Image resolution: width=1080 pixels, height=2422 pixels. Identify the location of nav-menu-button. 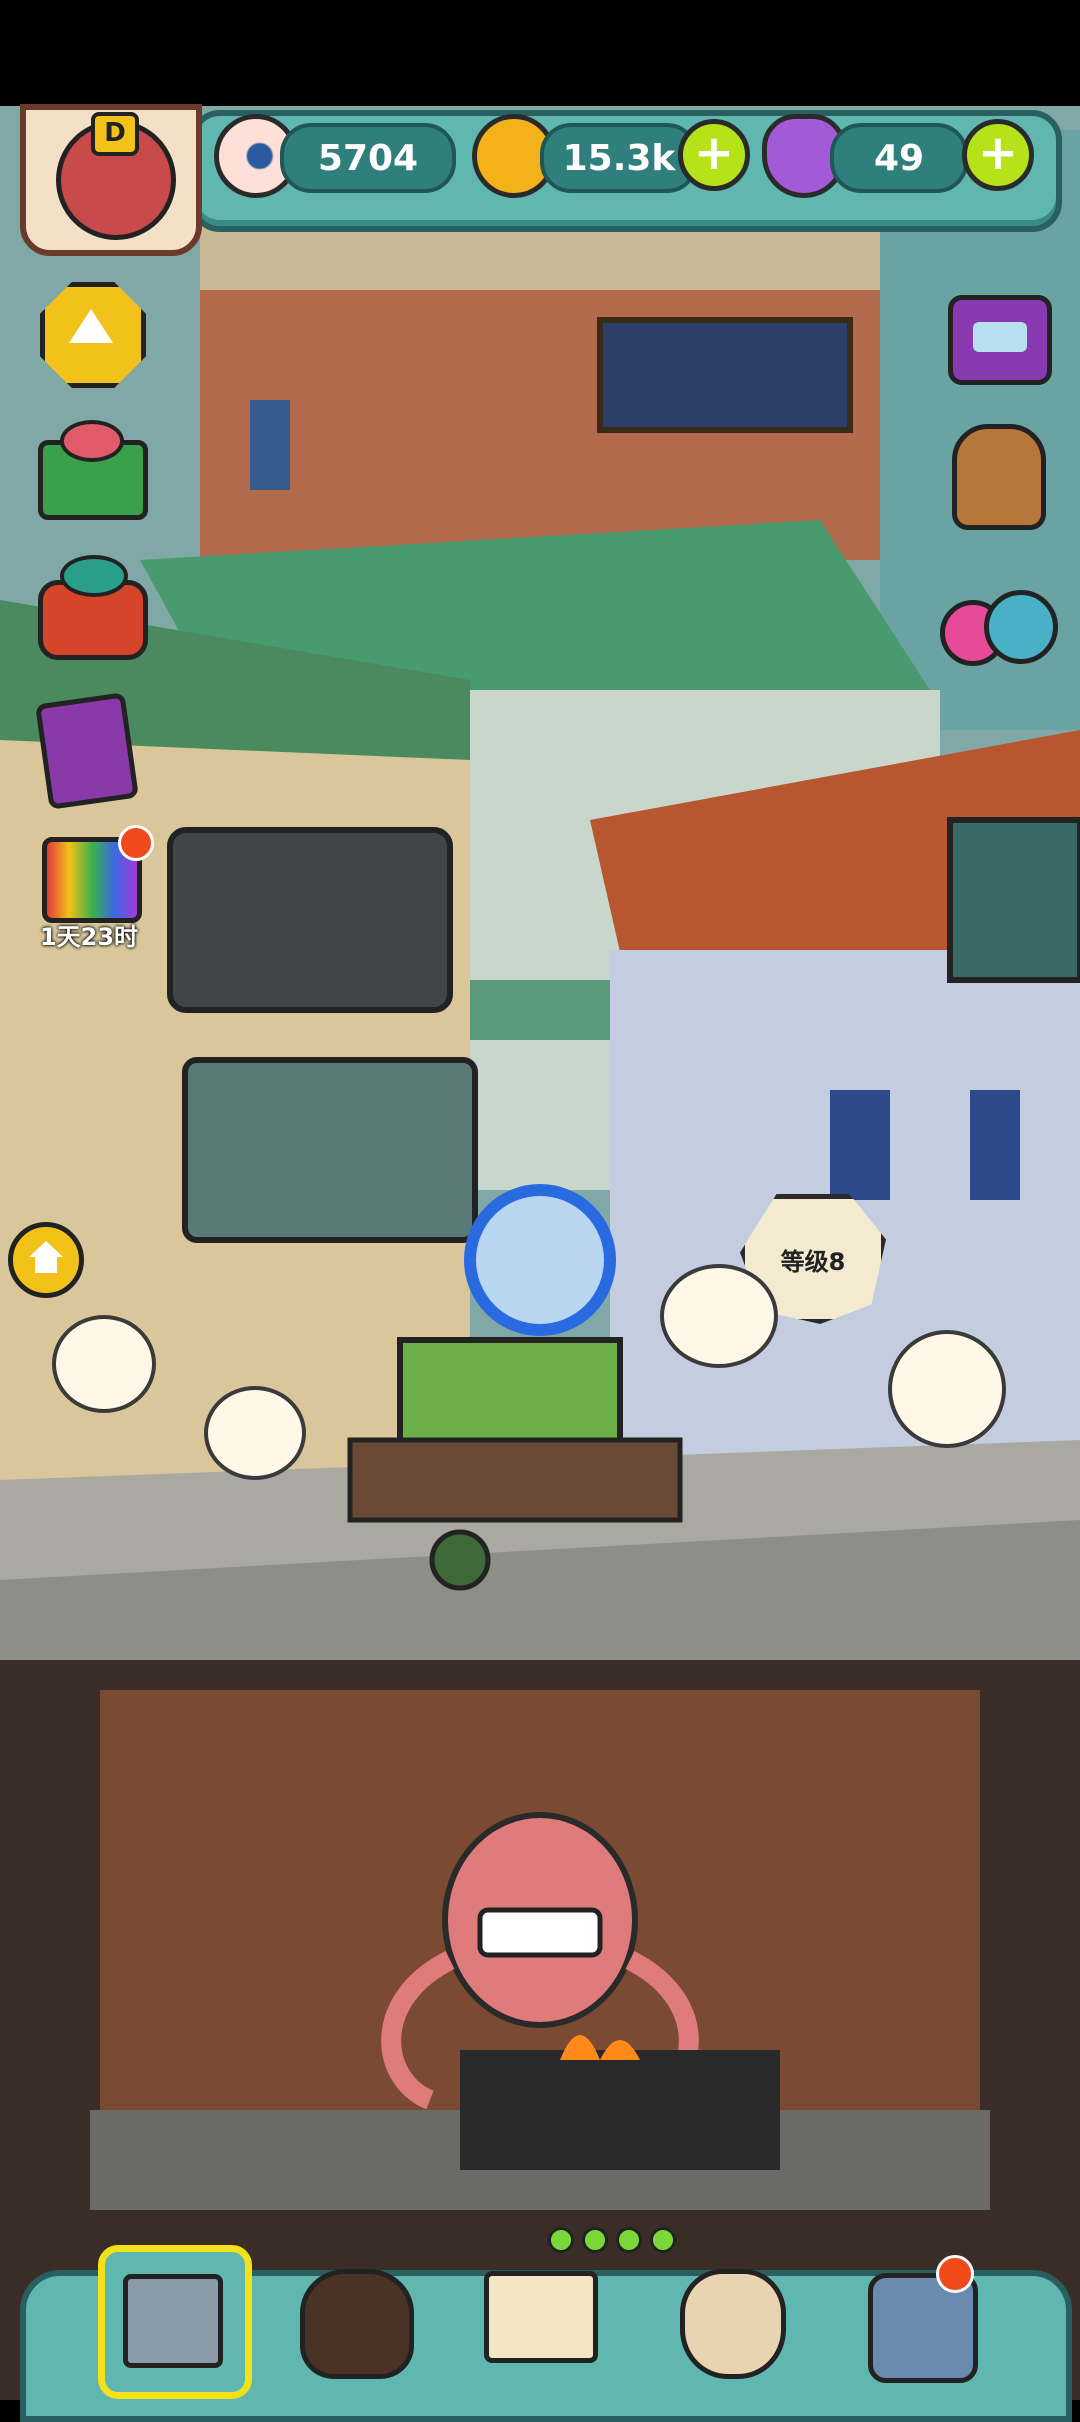
(930, 2315).